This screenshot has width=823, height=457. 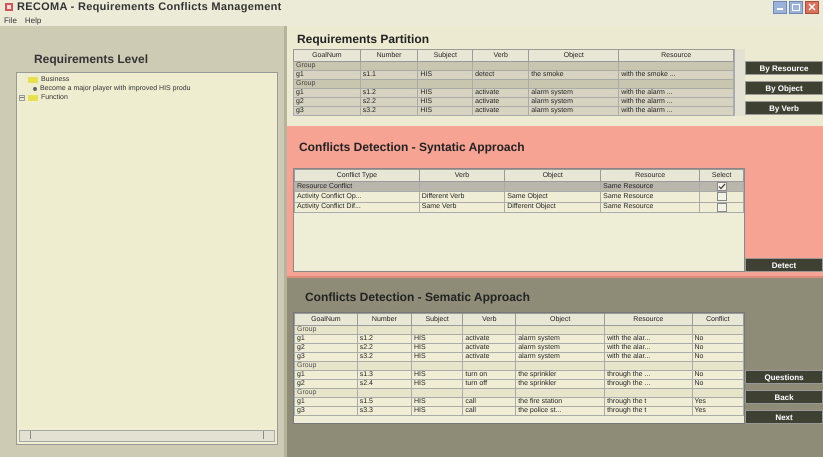 I want to click on nav-button: Back, so click(x=784, y=397).